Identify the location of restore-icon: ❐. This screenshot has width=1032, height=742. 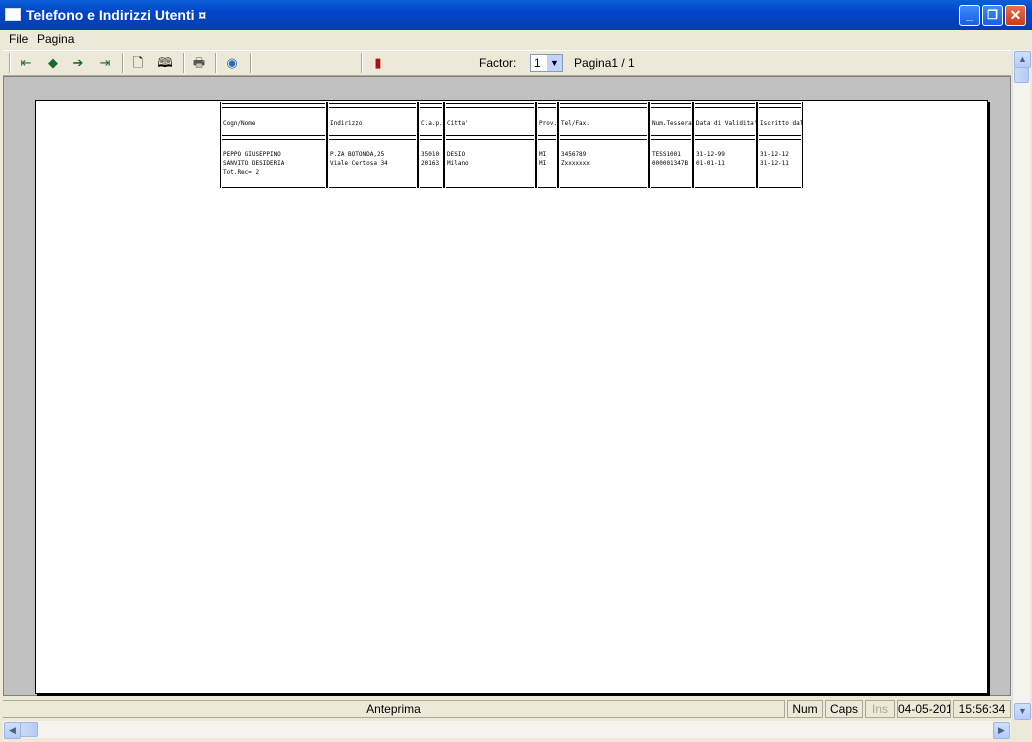
(992, 15).